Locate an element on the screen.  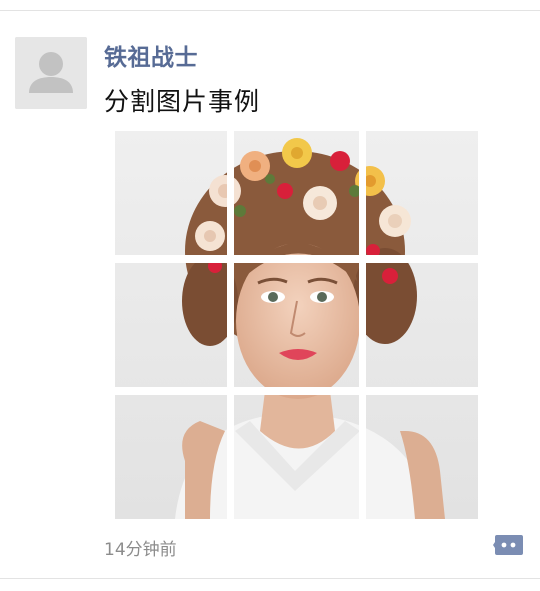
comment-bubble-icon is located at coordinates (508, 545).